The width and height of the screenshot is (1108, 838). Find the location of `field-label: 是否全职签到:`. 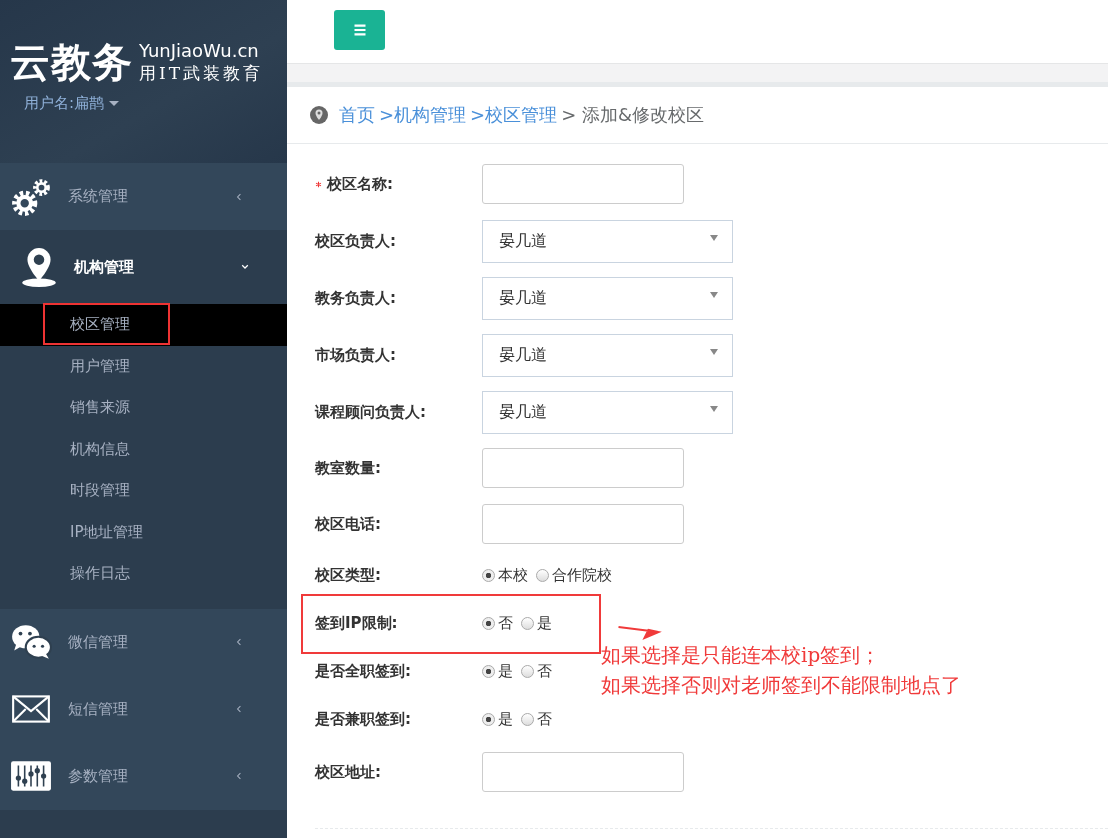

field-label: 是否全职签到: is located at coordinates (363, 671).